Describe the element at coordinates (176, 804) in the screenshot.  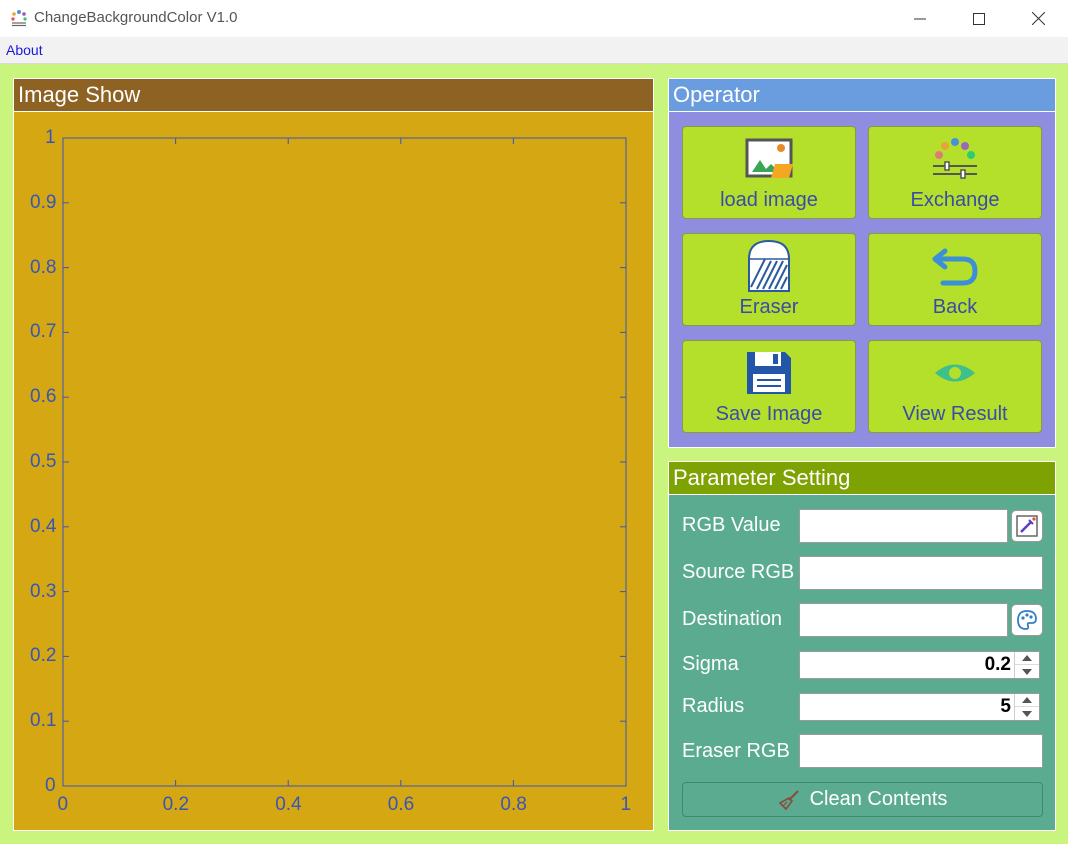
I see `x-tick-label: 0.2` at that location.